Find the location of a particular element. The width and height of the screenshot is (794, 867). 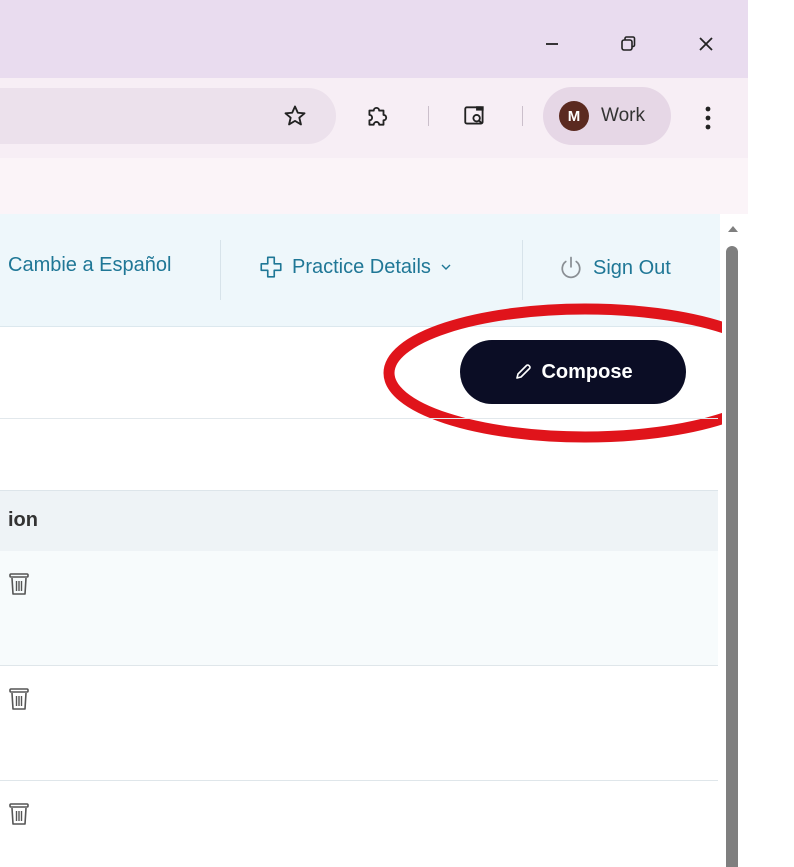

scrollbar-thumb is located at coordinates (732, 556).